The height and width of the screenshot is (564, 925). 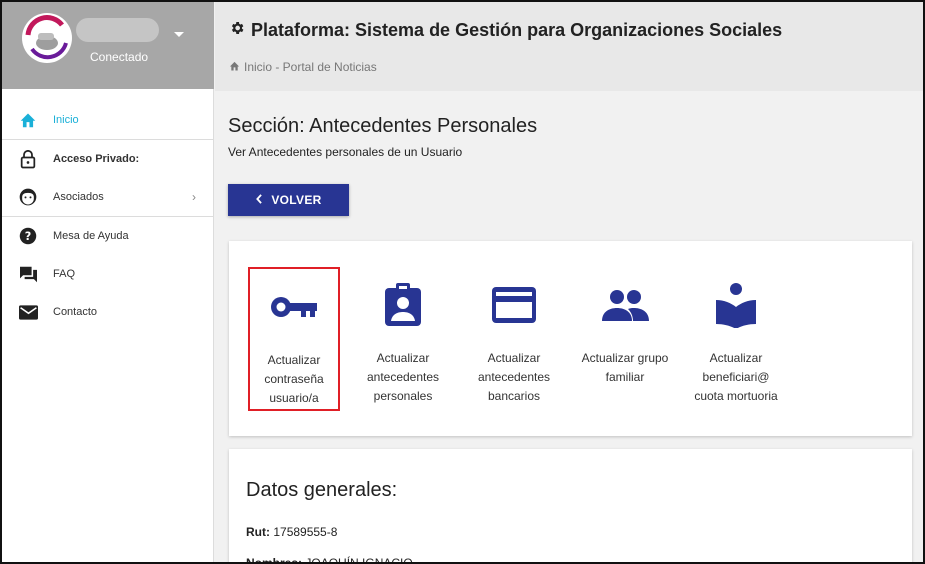 I want to click on breadcrumb: Inicio - Portal de Noticias, so click(x=303, y=67).